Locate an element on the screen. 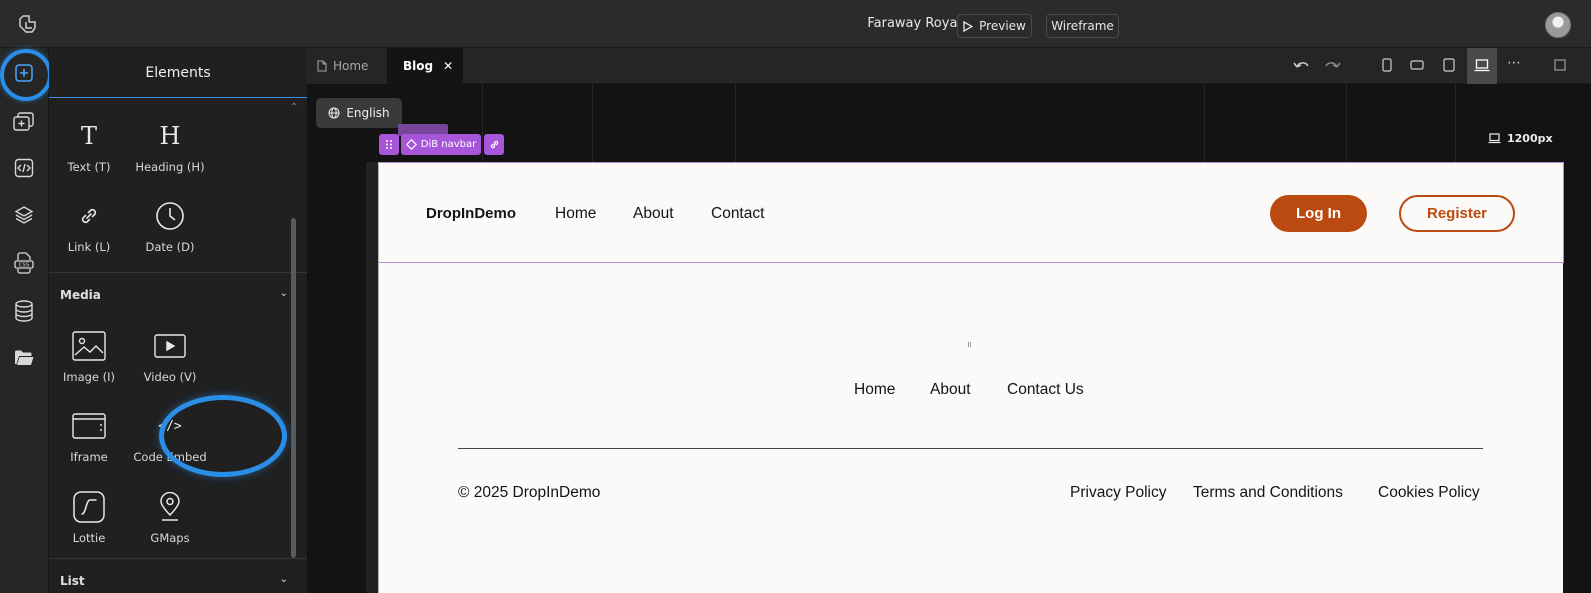 The image size is (1591, 593). add-section-icon is located at coordinates (24, 122).